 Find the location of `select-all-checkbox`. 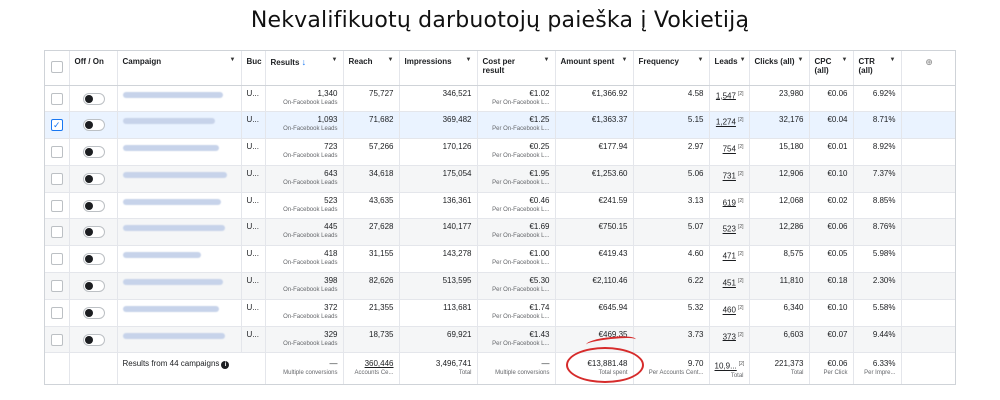

select-all-checkbox is located at coordinates (56, 67).